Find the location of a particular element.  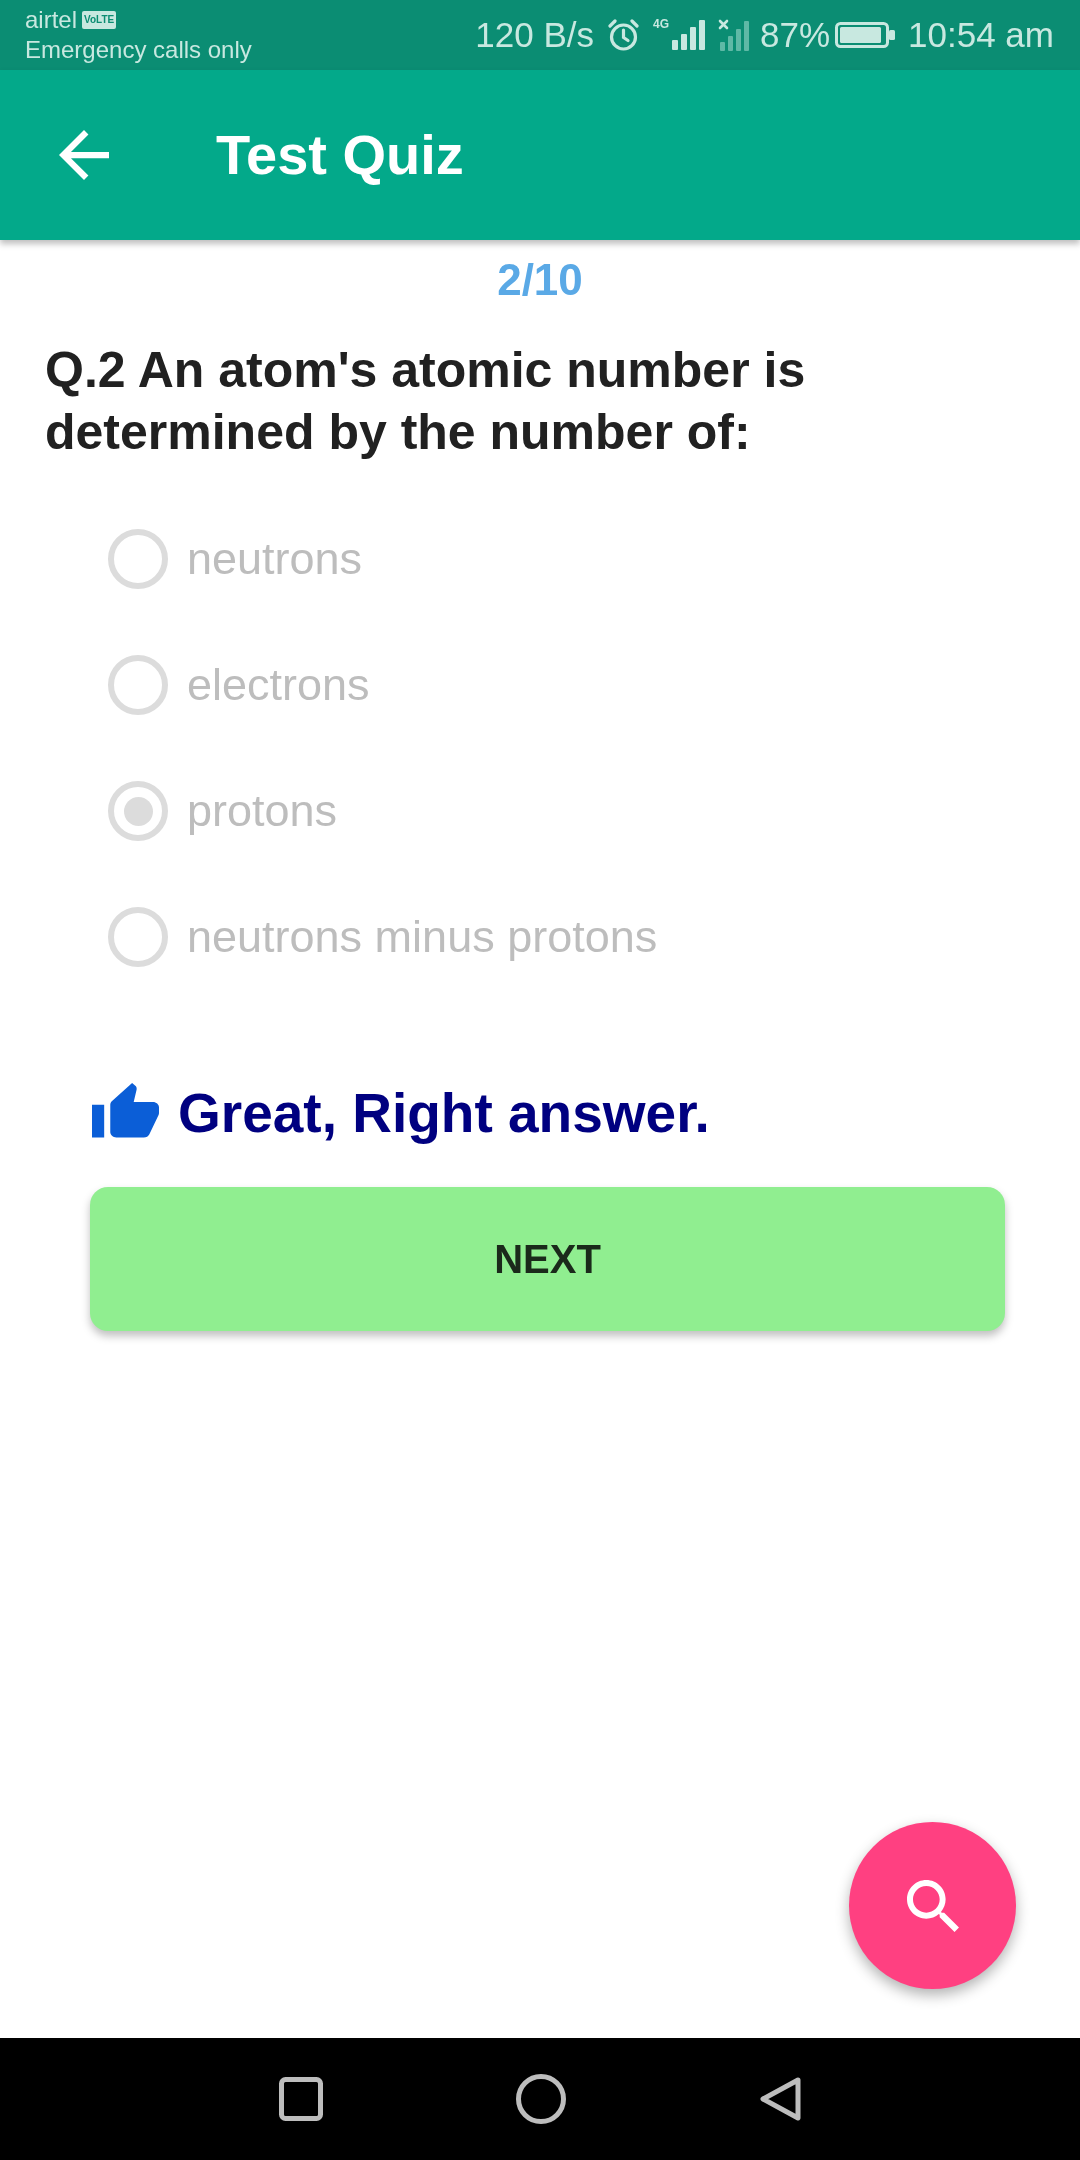

screen-title: Test Quiz is located at coordinates (340, 155).